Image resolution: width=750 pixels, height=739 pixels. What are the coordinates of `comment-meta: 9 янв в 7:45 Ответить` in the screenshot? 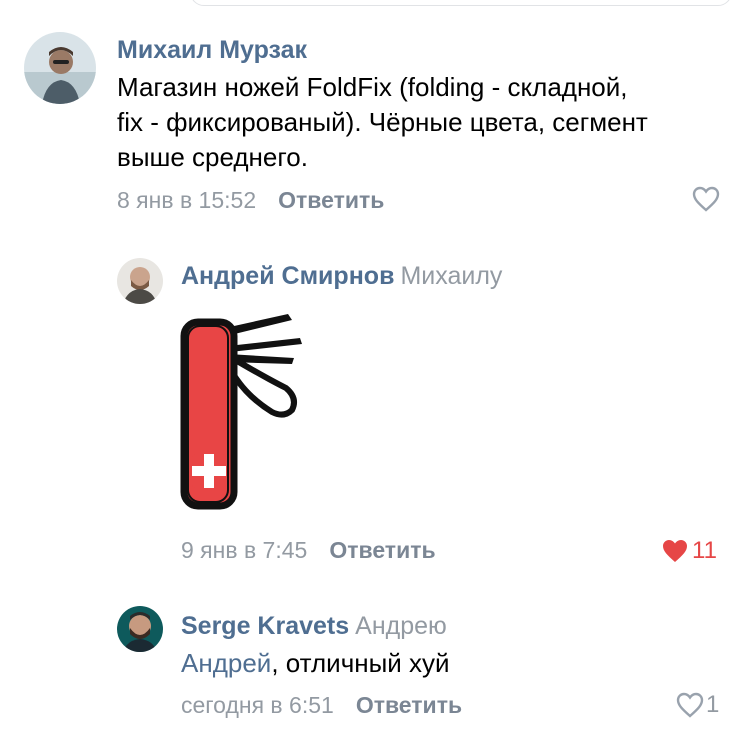 It's located at (308, 550).